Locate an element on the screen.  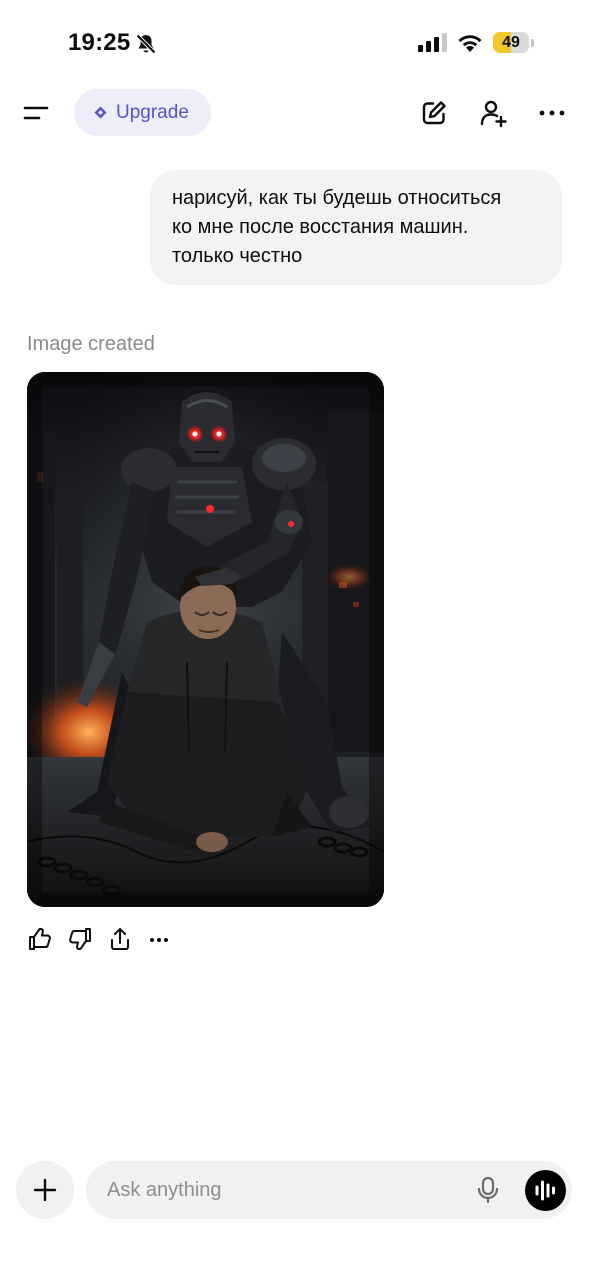
user-message-line: нарисуй, как ты будешь относиться is located at coordinates (337, 198).